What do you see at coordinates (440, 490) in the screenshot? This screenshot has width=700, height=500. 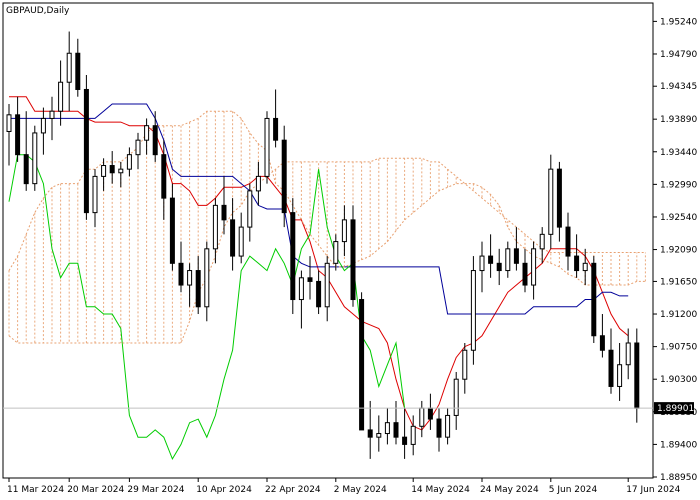 I see `x-tick-label: 14 May 2024` at bounding box center [440, 490].